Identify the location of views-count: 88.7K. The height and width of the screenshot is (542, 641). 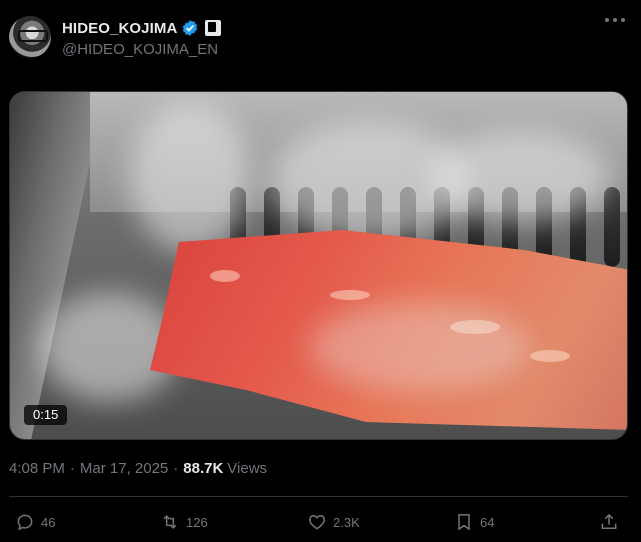
(203, 468).